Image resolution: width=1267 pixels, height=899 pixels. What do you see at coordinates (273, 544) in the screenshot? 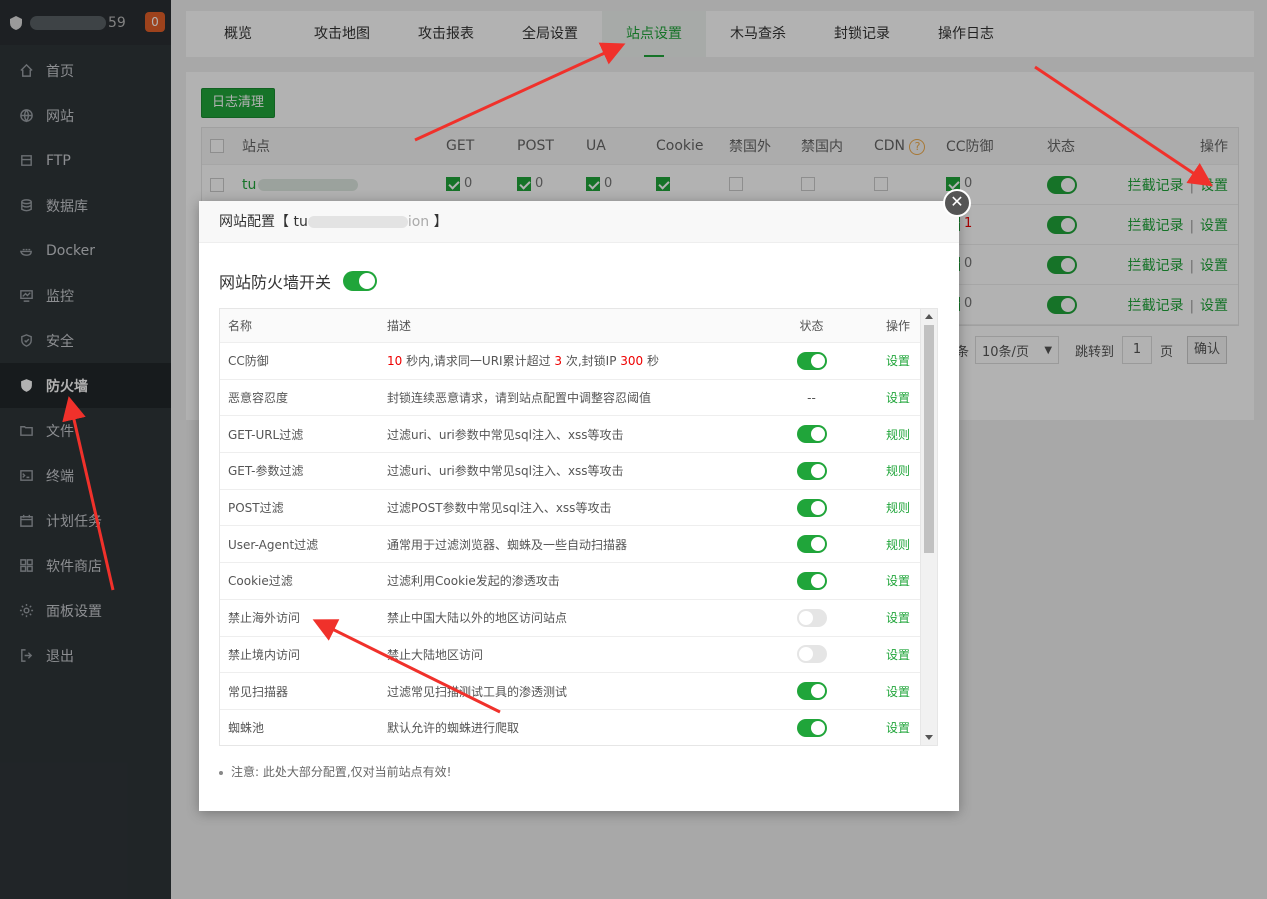
I see `rule-name: User-Agent过滤` at bounding box center [273, 544].